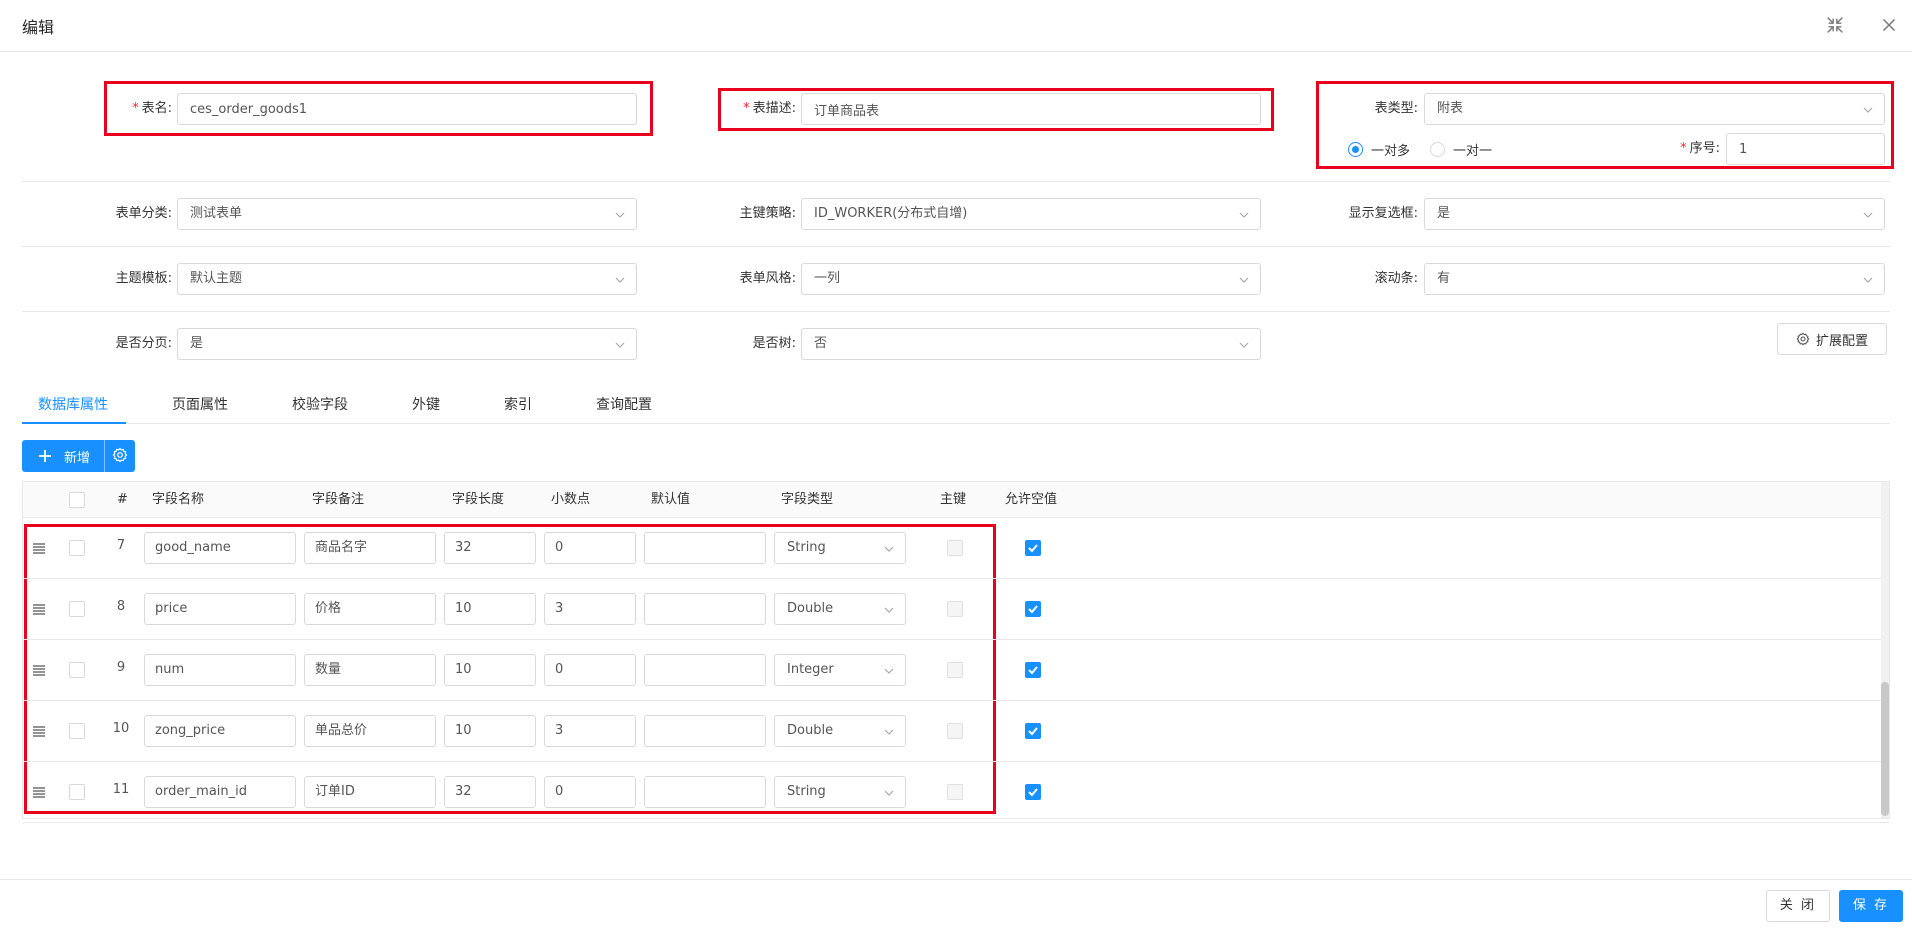  Describe the element at coordinates (78, 456) in the screenshot. I see `add-button: 新增` at that location.